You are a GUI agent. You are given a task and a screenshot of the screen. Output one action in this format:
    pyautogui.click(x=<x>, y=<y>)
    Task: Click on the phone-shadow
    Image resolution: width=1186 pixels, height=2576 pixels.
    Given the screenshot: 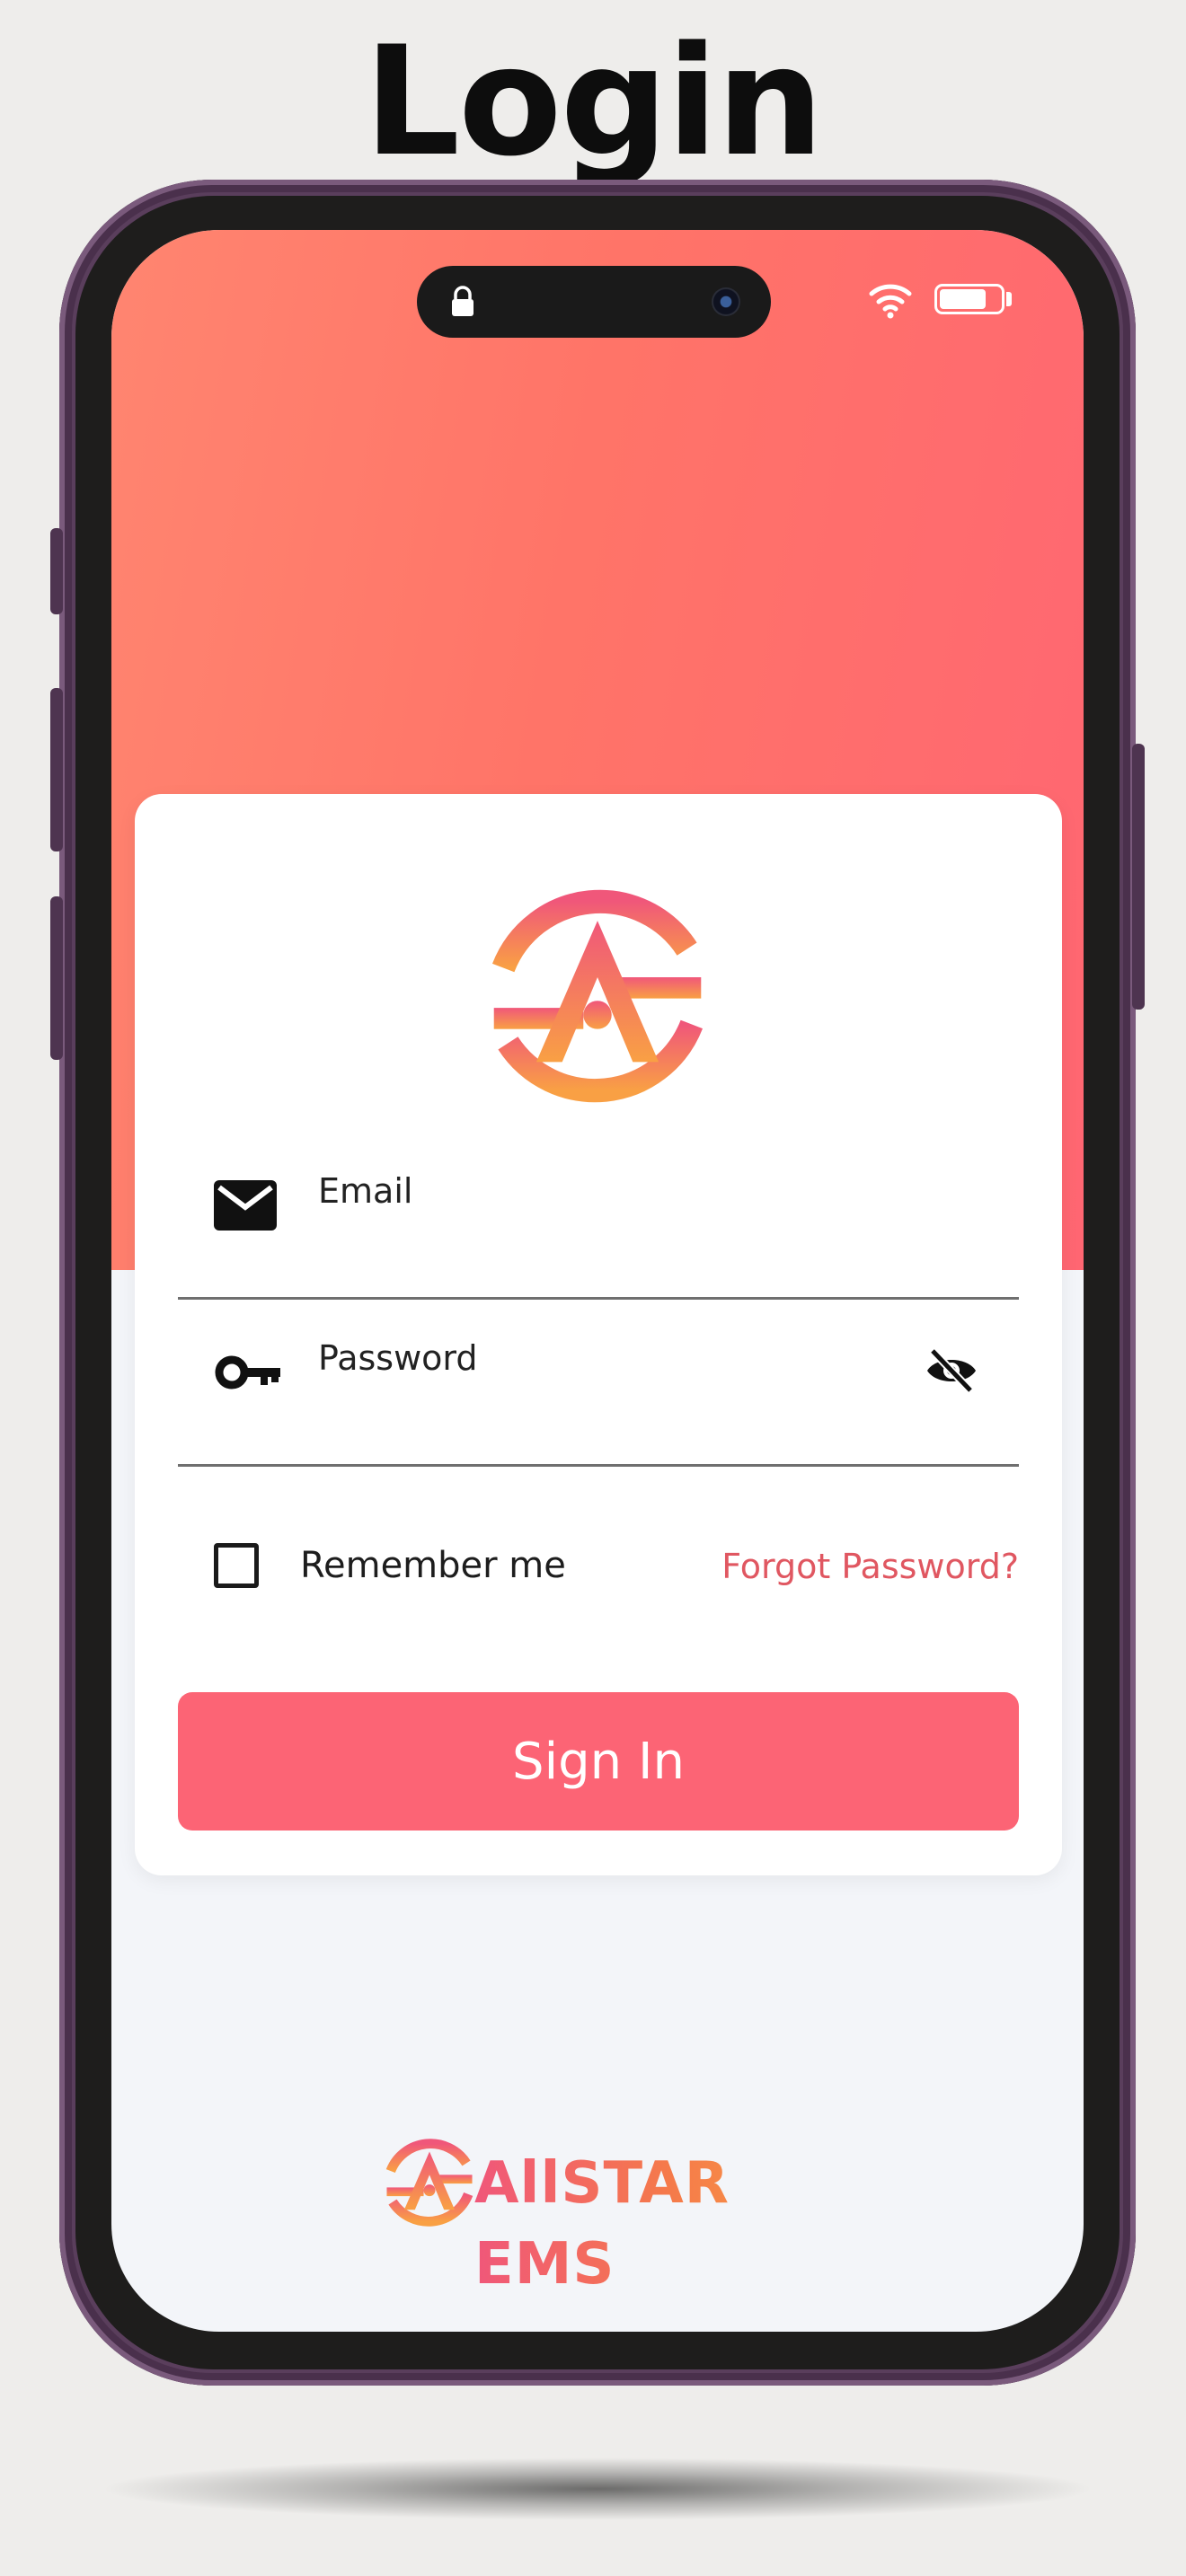 What is the action you would take?
    pyautogui.click(x=597, y=2488)
    